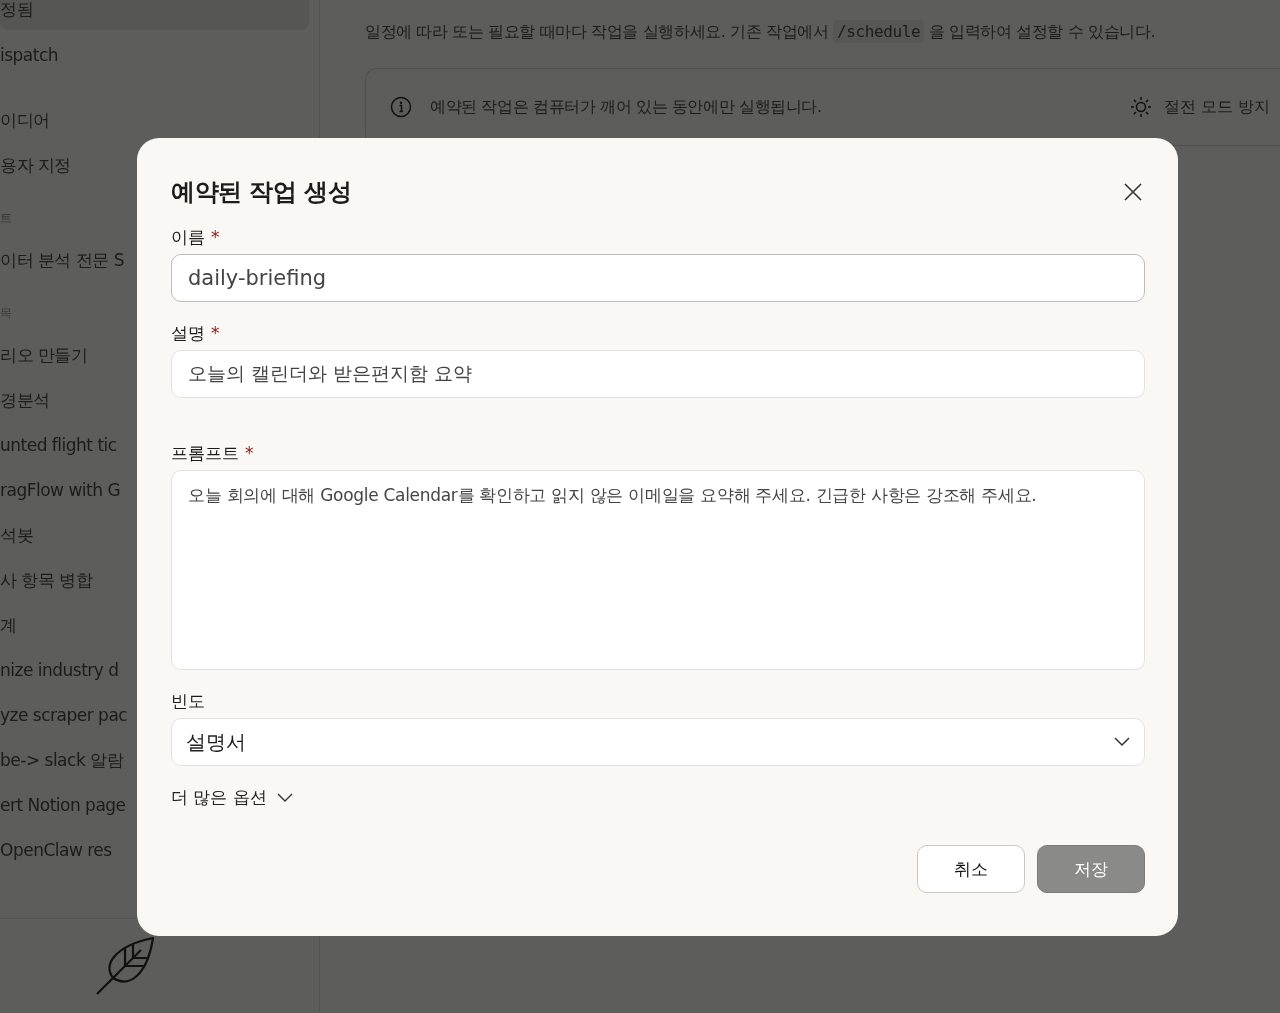  Describe the element at coordinates (658, 374) in the screenshot. I see `input-field: 오늘의 캘린더와 받은편지함 요약` at that location.